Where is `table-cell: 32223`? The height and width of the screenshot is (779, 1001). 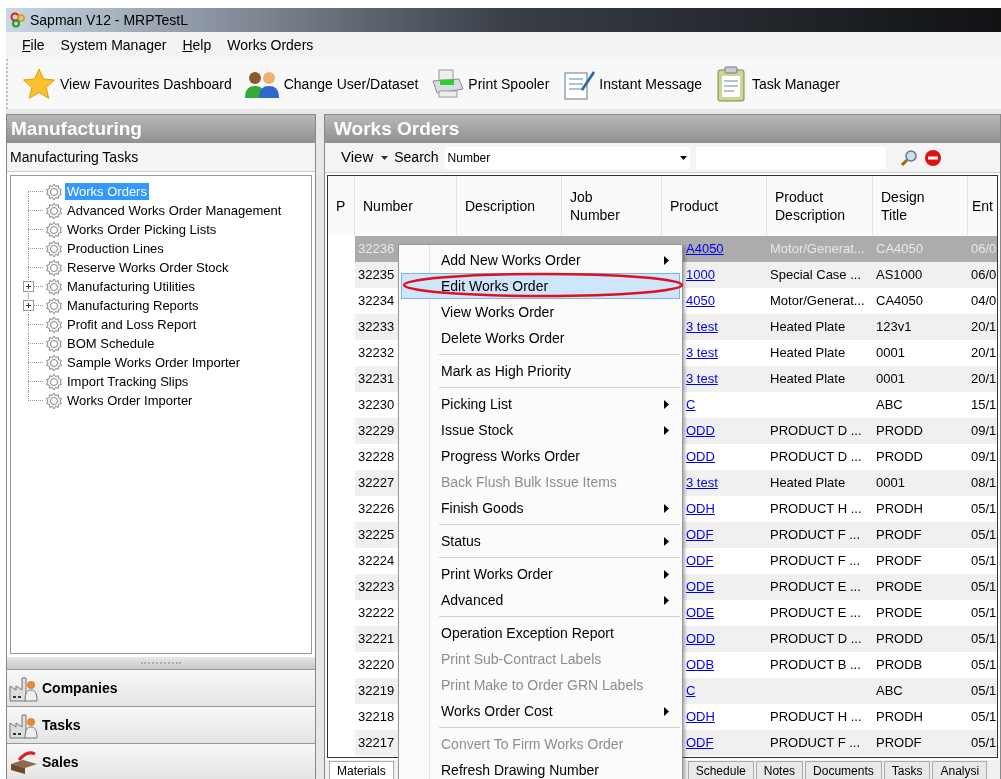
table-cell: 32223 is located at coordinates (376, 587).